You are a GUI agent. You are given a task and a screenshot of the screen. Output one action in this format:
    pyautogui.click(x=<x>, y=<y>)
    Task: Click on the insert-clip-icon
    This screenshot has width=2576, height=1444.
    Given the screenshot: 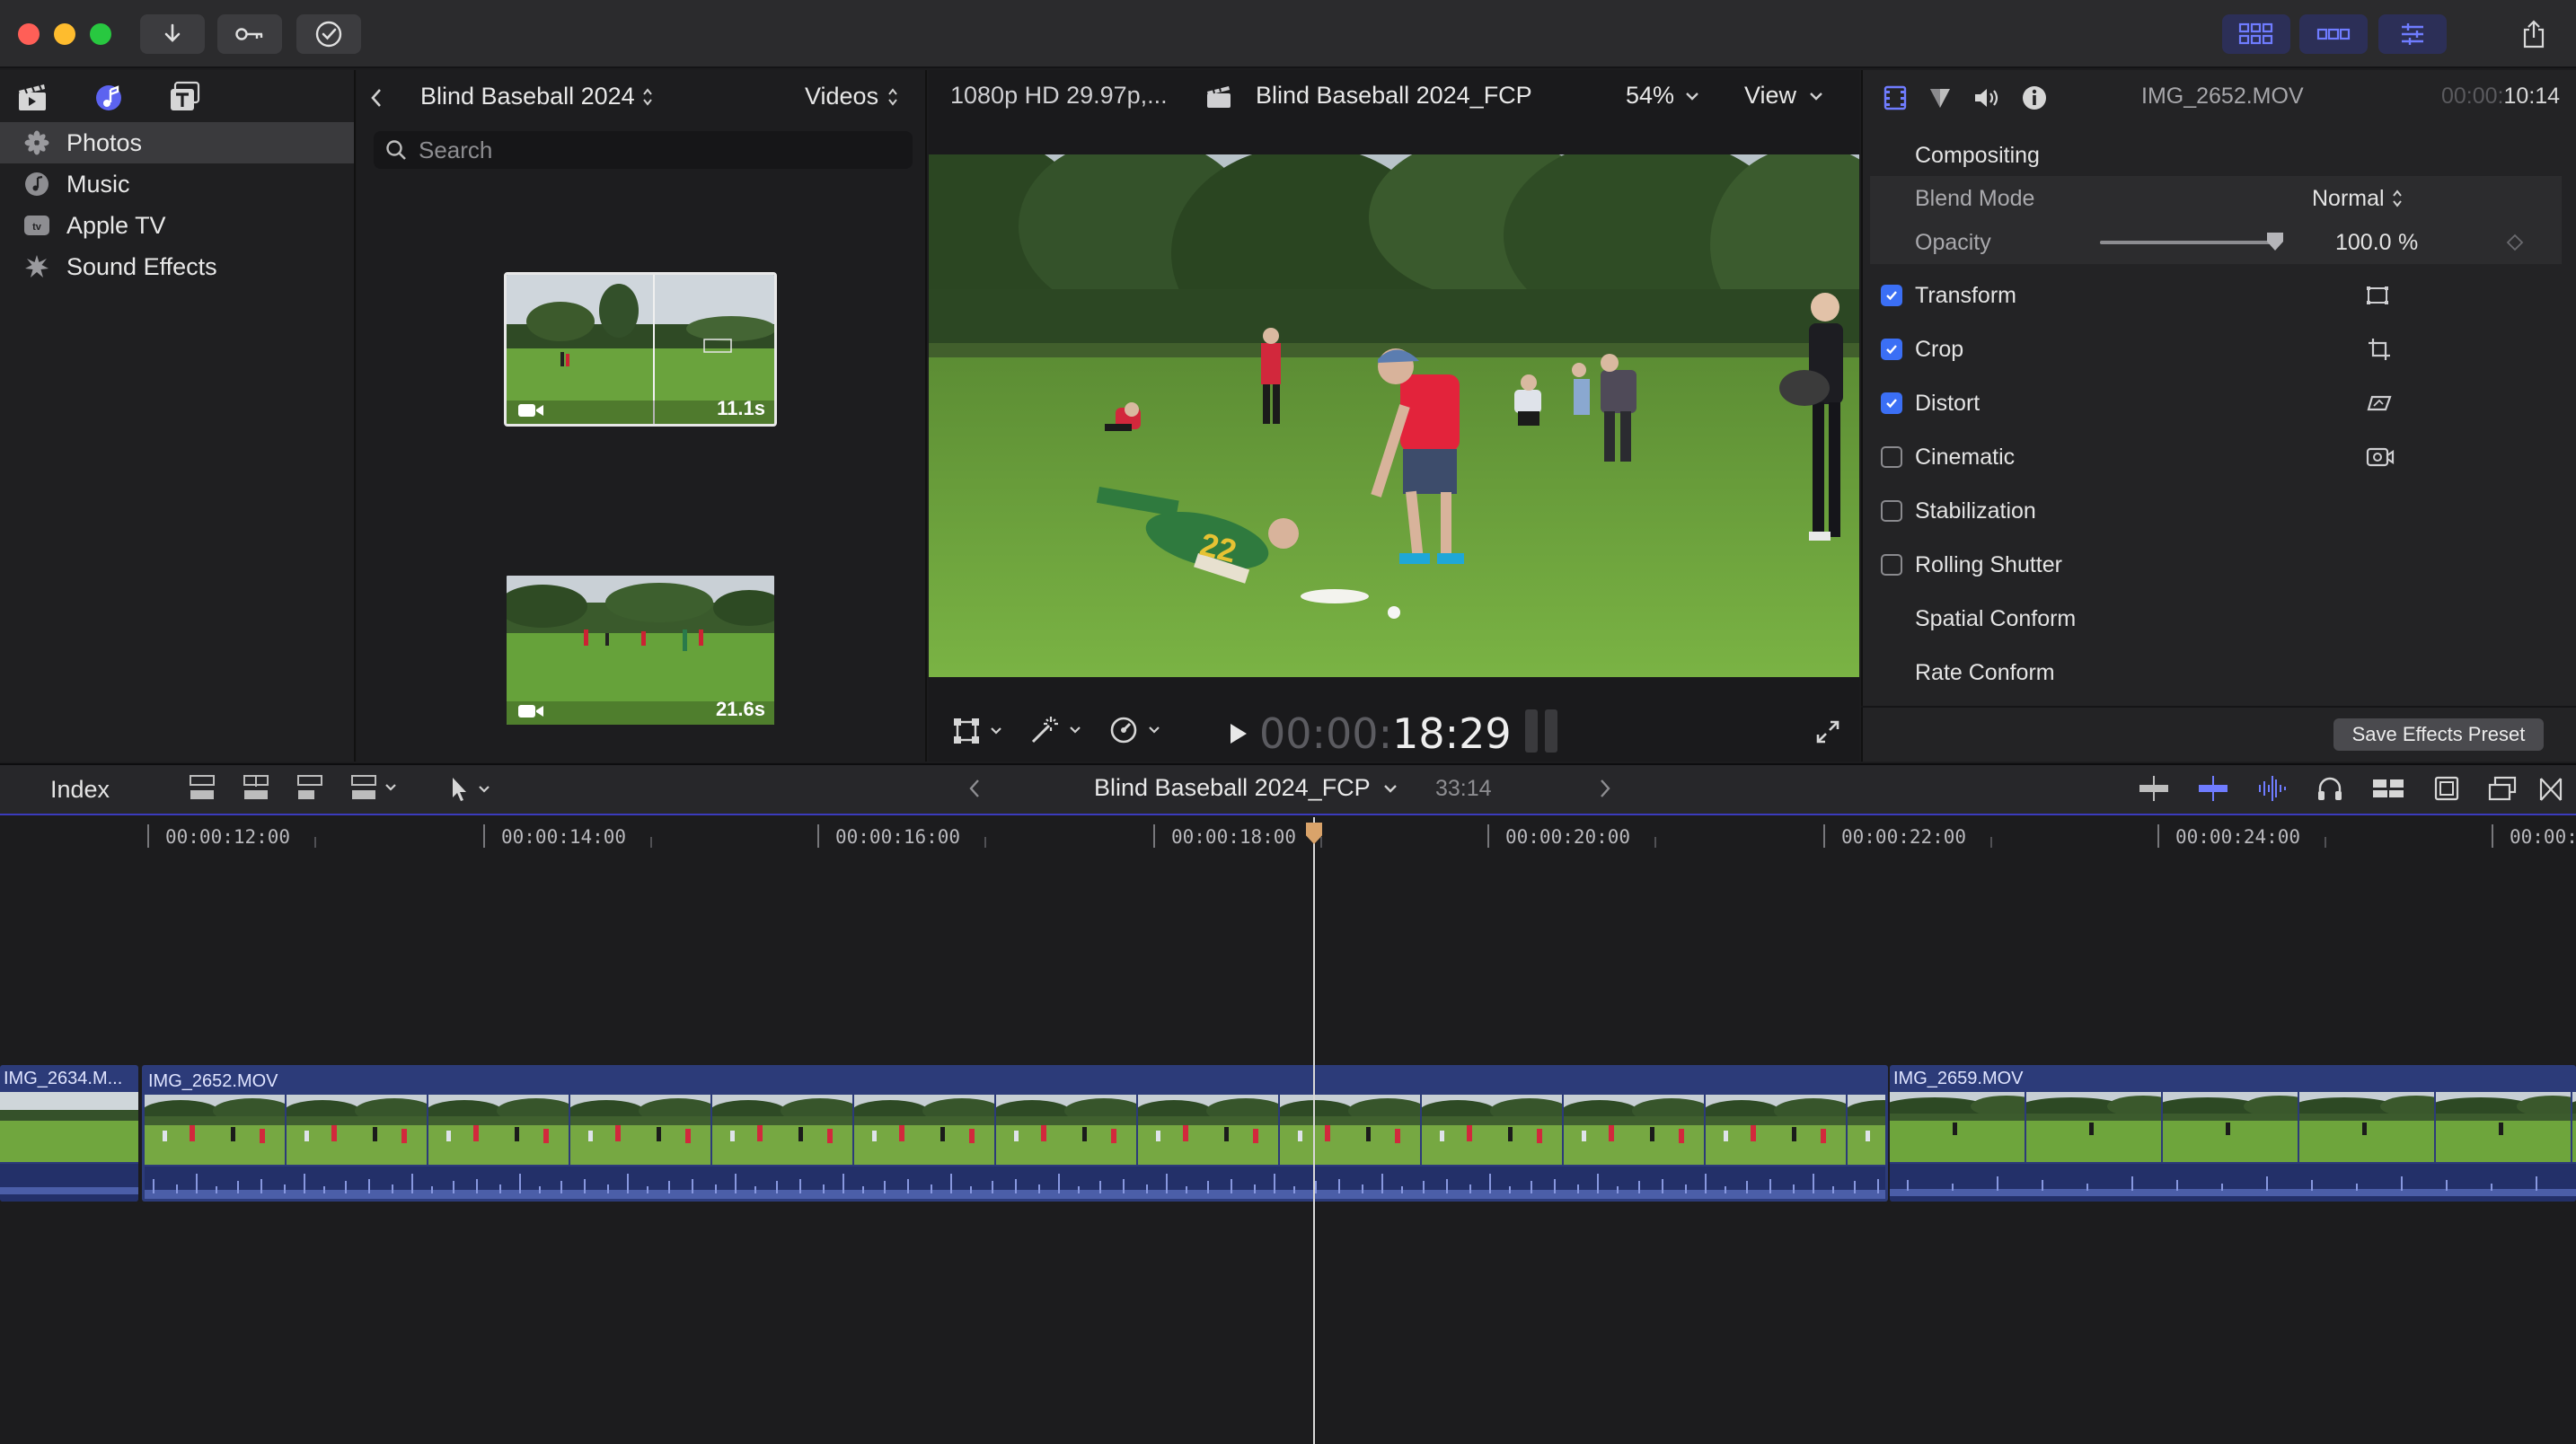 What is the action you would take?
    pyautogui.click(x=256, y=787)
    